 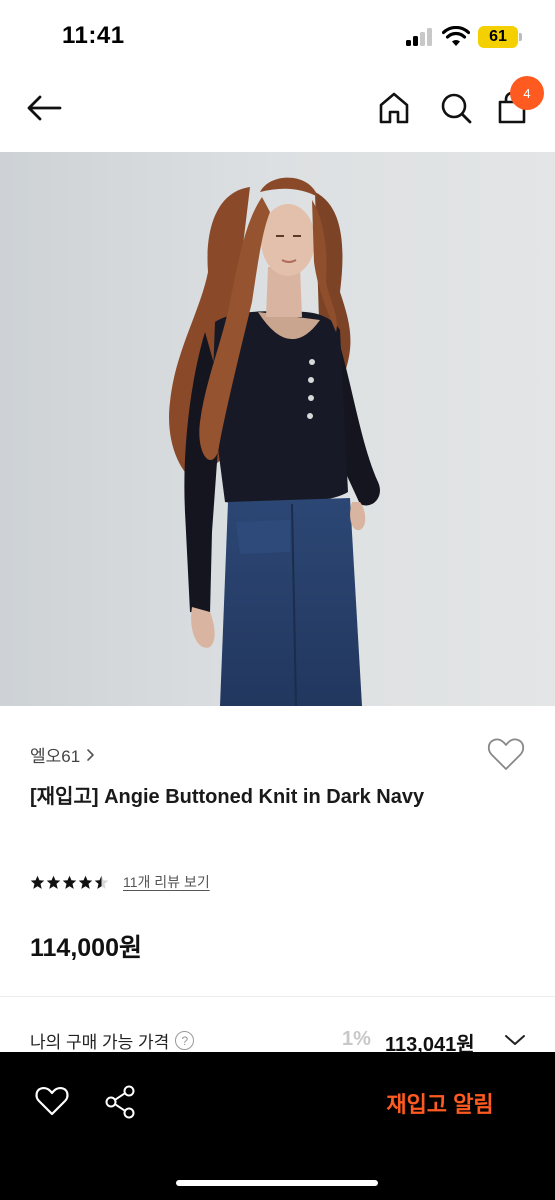 What do you see at coordinates (277, 111) in the screenshot?
I see `nav-bar` at bounding box center [277, 111].